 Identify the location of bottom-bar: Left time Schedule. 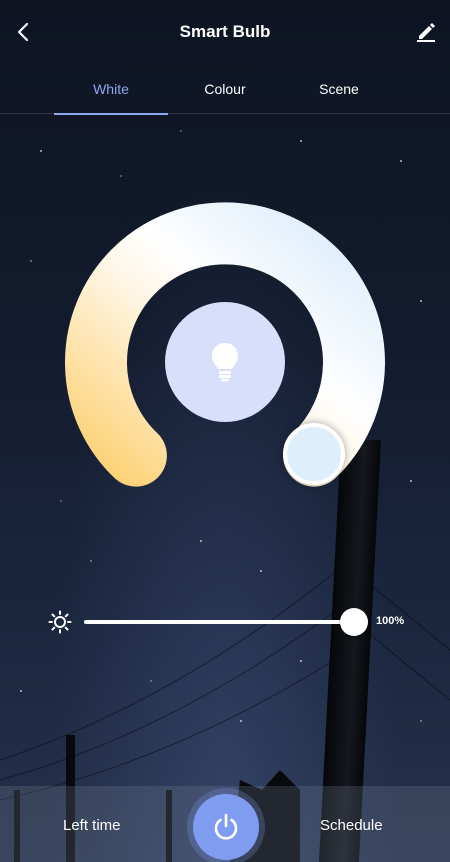
(225, 824).